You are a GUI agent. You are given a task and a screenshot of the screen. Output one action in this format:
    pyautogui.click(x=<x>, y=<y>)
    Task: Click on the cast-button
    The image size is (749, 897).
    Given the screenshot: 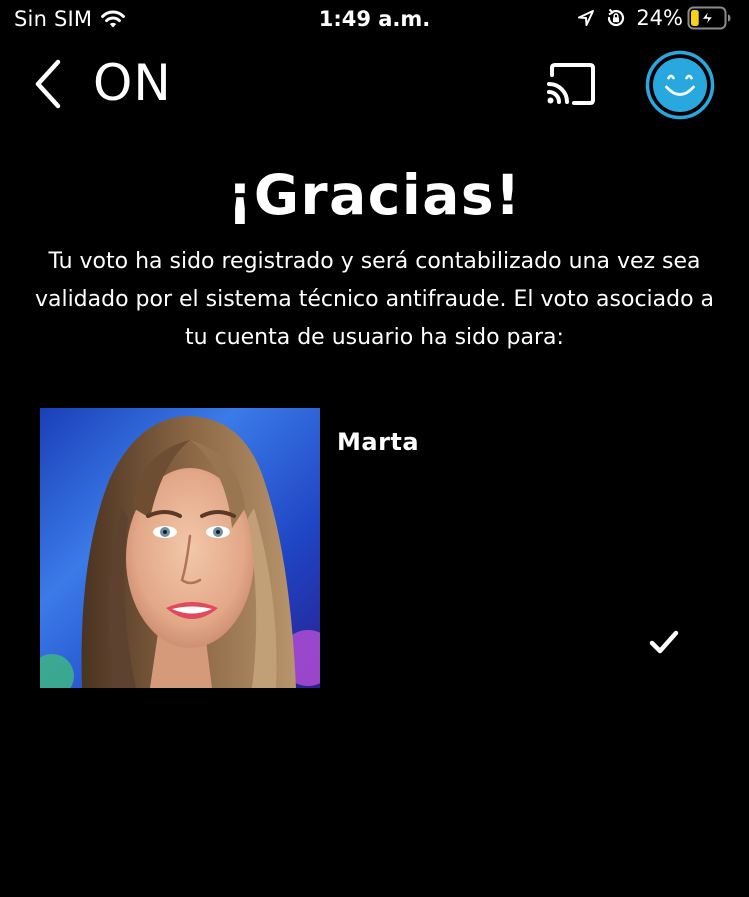 What is the action you would take?
    pyautogui.click(x=571, y=84)
    